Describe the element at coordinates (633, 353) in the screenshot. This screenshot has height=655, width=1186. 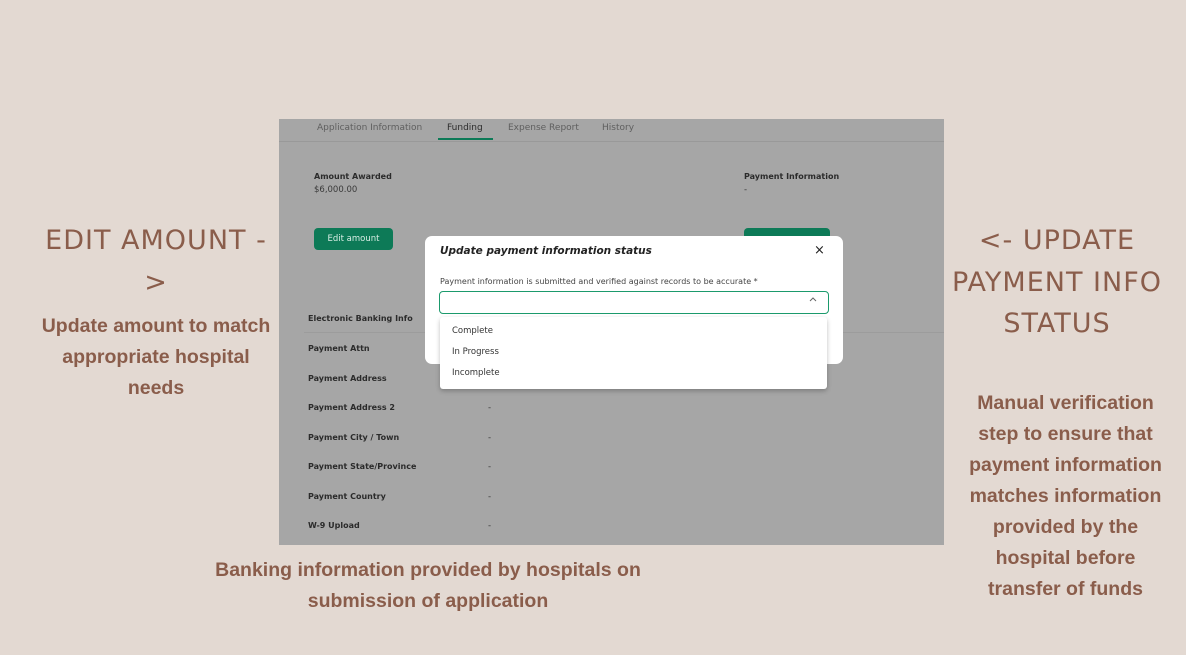
I see `status-dropdown-menu: Complete In Progress Incomplete` at that location.